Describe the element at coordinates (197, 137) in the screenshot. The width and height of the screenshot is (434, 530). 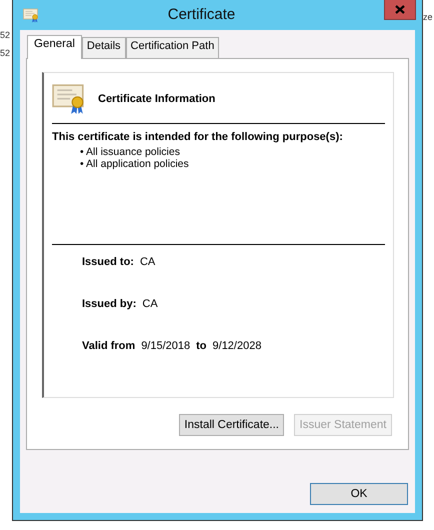
I see `purpose-heading: This certificate is intended for the following purpose(s):` at that location.